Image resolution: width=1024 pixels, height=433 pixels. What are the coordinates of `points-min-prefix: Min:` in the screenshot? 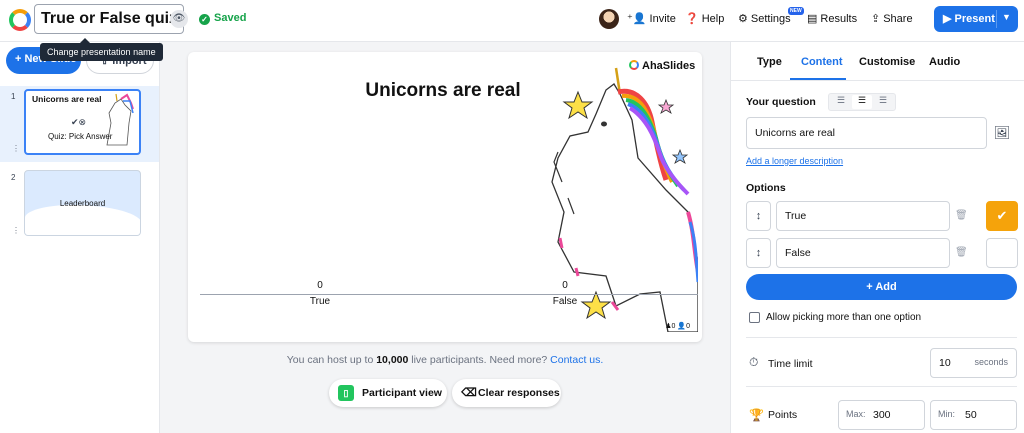 It's located at (947, 414).